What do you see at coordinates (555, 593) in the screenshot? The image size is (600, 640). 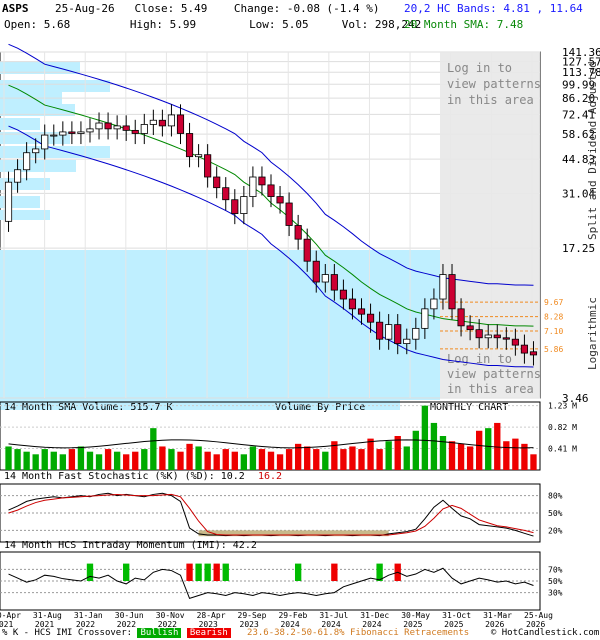 I see `imi-tick-label: 30%` at bounding box center [555, 593].